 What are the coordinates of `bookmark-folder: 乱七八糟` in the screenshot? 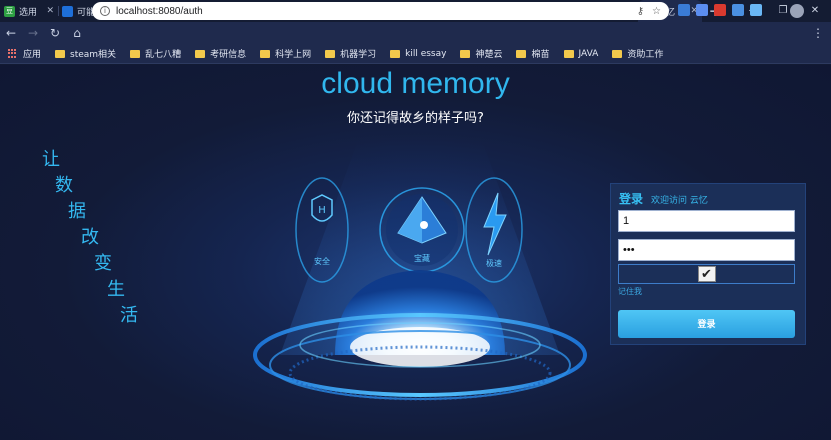 It's located at (155, 53).